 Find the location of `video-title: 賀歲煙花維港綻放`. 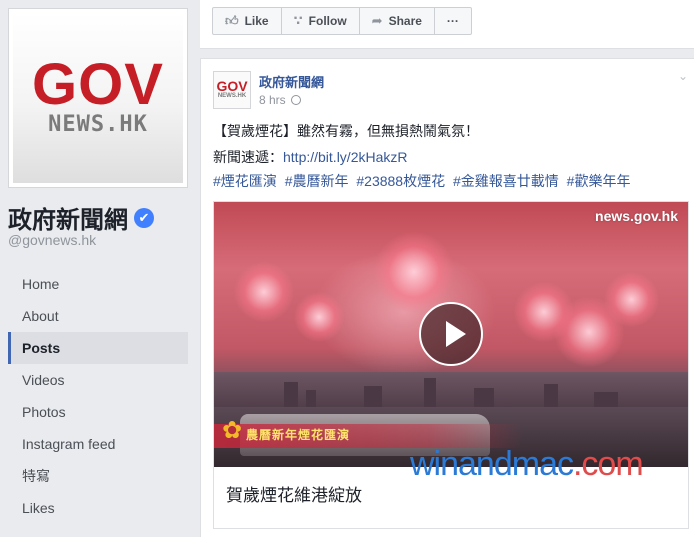

video-title: 賀歲煙花維港綻放 is located at coordinates (294, 493).